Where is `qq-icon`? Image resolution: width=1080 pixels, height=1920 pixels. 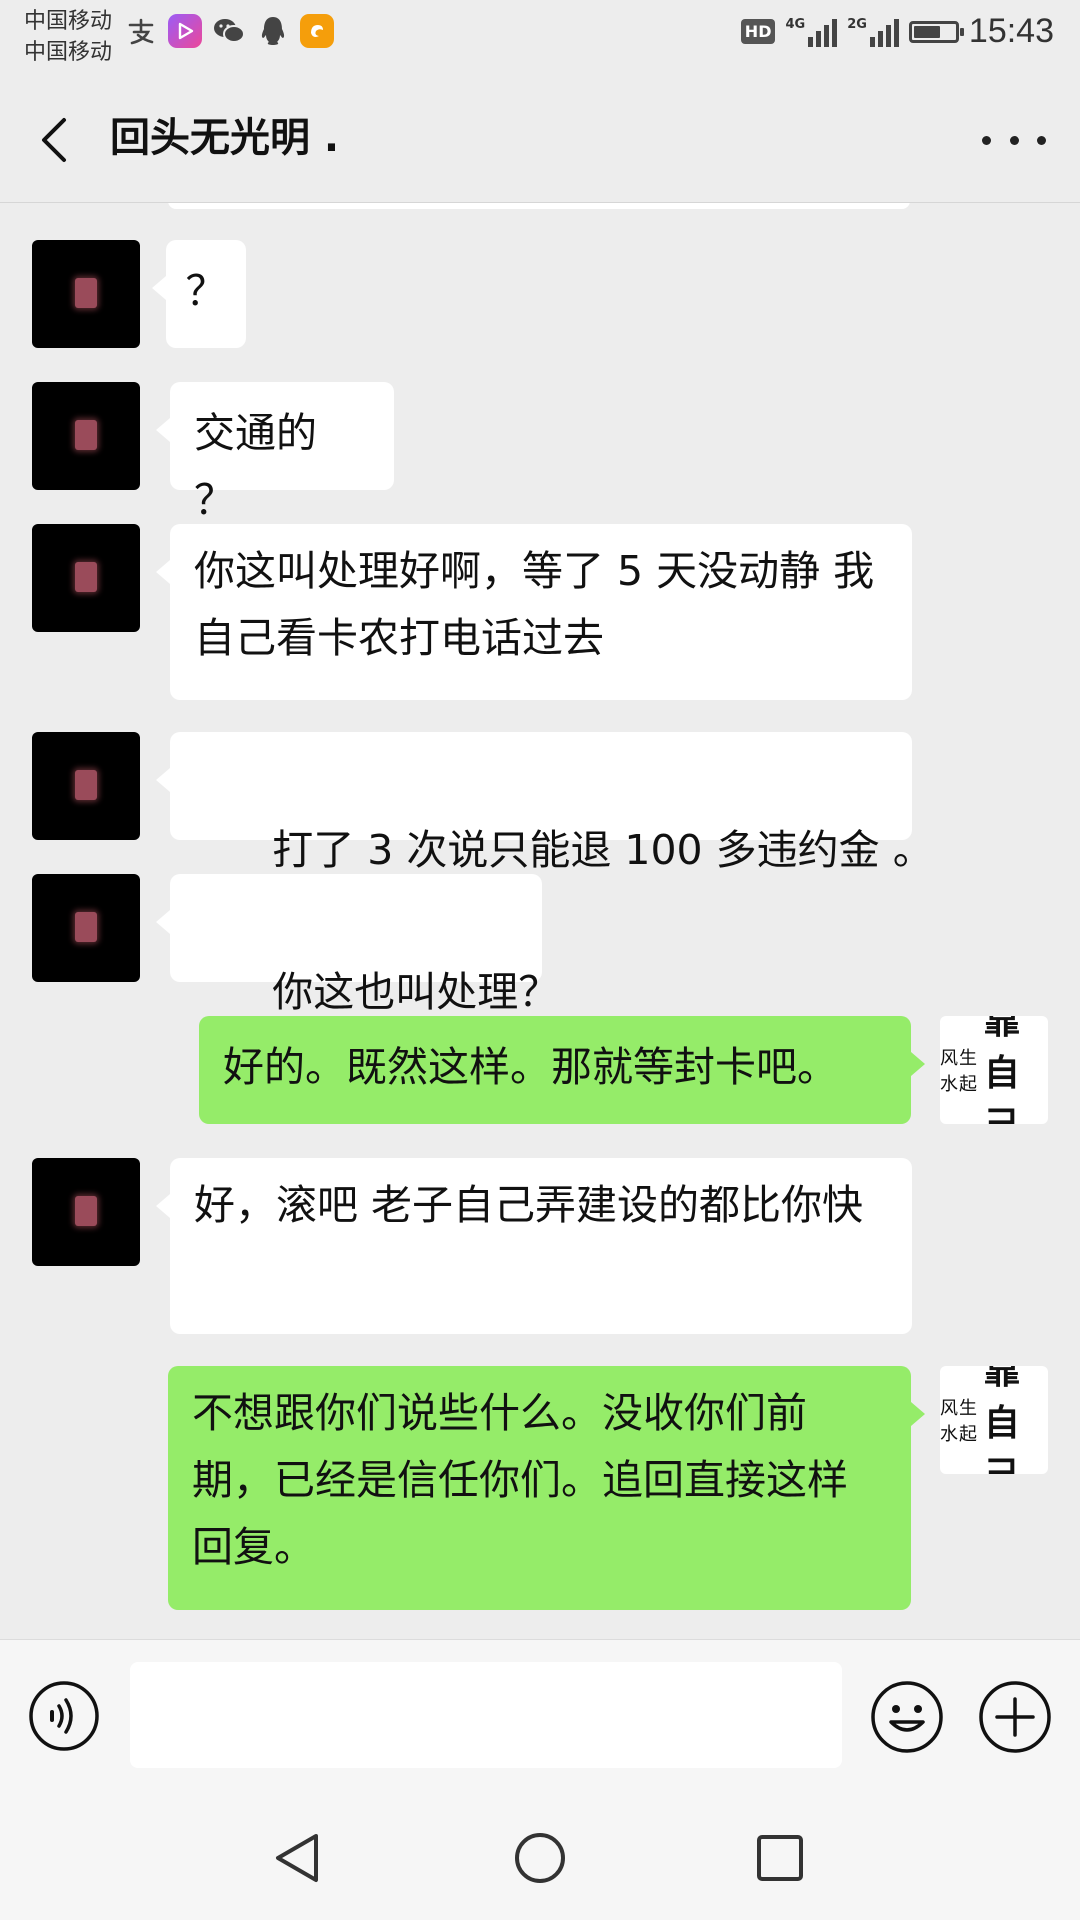
qq-icon is located at coordinates (273, 31).